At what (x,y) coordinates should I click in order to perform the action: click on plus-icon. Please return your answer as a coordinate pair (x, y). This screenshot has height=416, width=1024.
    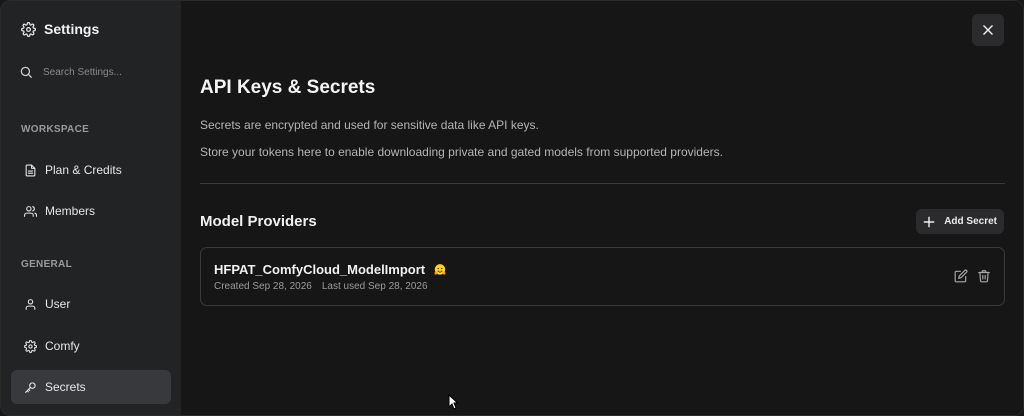
    Looking at the image, I should click on (929, 222).